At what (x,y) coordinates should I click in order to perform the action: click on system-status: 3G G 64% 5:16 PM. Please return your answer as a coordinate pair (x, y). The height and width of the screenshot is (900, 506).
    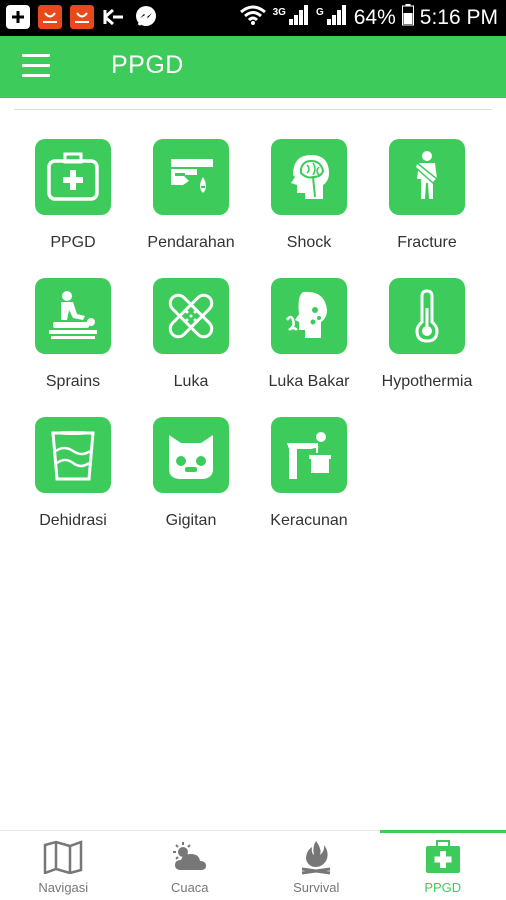
    Looking at the image, I should click on (368, 18).